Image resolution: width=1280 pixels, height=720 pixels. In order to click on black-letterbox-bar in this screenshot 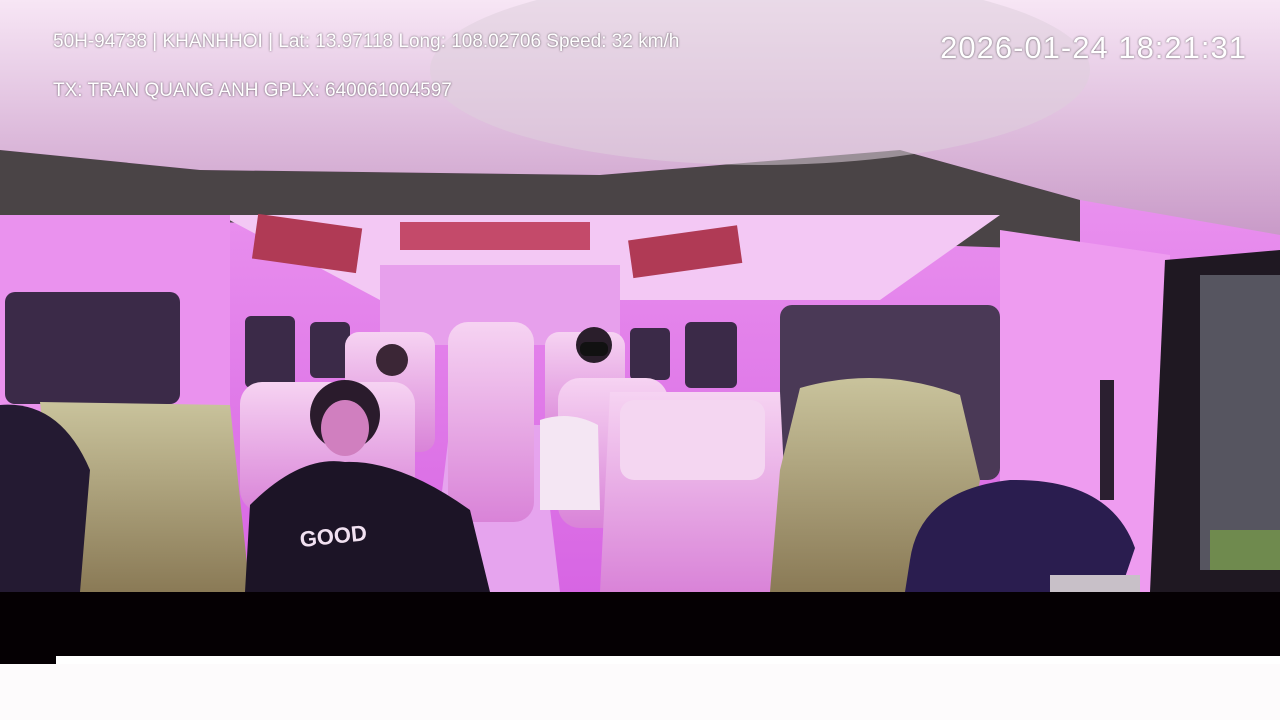, I will do `click(640, 624)`.